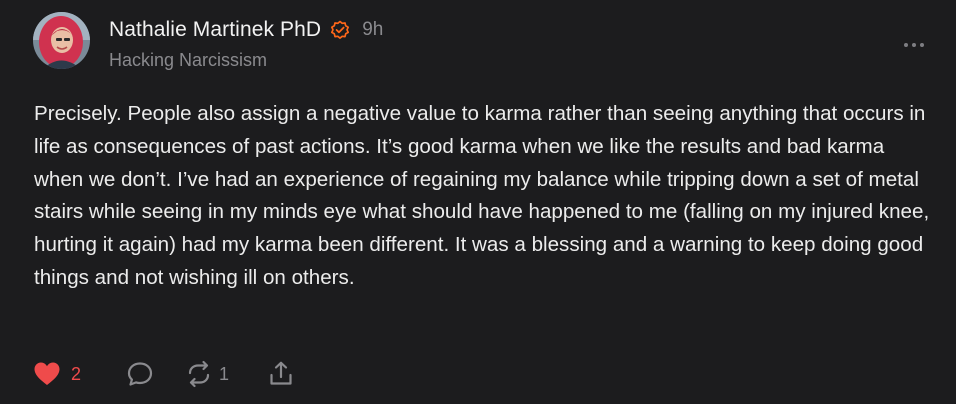 The width and height of the screenshot is (956, 404). What do you see at coordinates (373, 29) in the screenshot?
I see `post-timestamp: 9h` at bounding box center [373, 29].